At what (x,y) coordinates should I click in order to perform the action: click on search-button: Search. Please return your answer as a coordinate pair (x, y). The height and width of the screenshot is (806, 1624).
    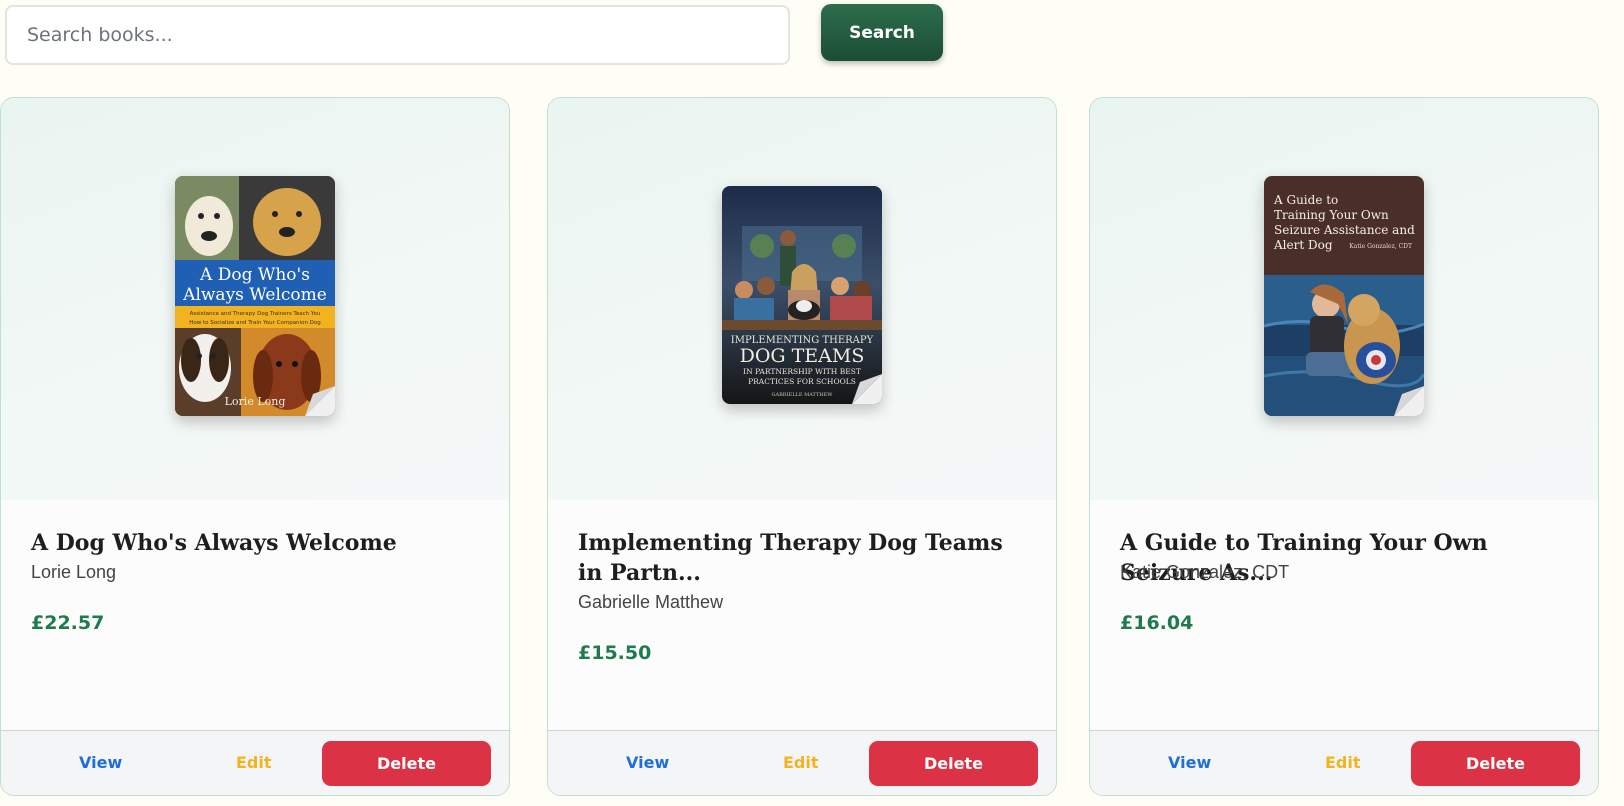
    Looking at the image, I should click on (882, 32).